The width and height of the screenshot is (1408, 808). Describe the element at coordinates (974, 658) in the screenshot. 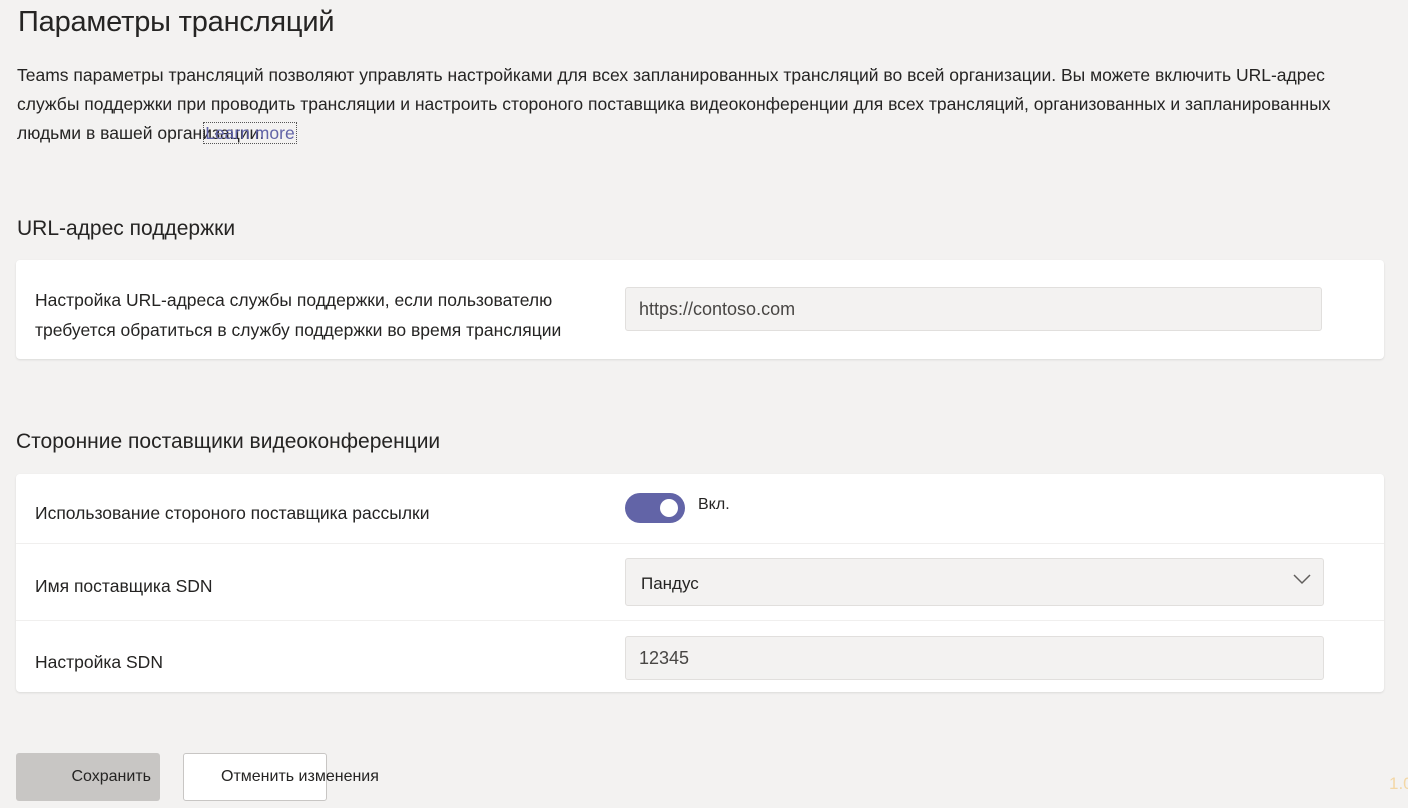

I see `sdn-config-input: 12345` at that location.